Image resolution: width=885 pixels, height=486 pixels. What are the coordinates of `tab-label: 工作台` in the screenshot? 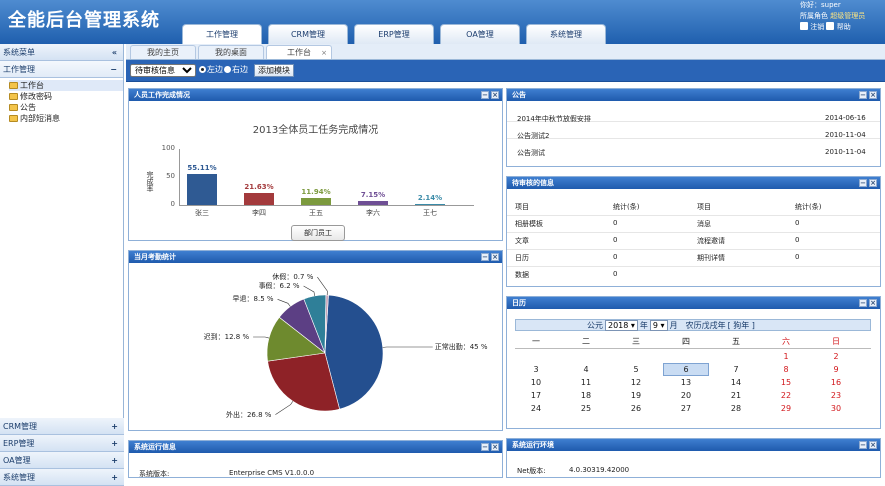 It's located at (299, 52).